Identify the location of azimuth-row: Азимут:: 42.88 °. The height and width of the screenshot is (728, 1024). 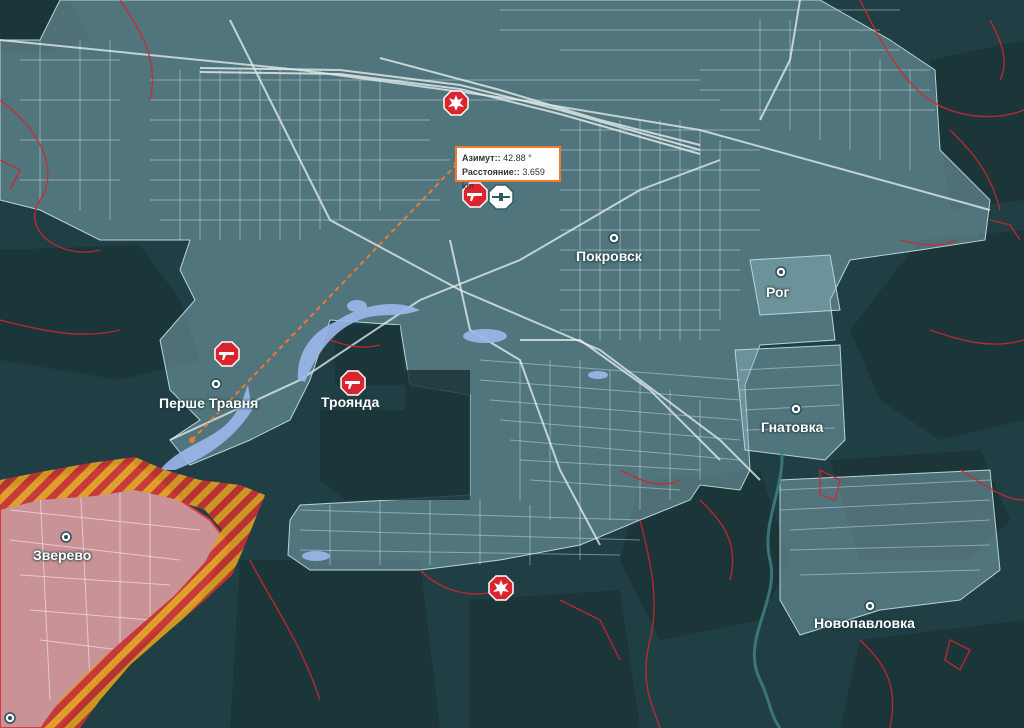
(508, 158).